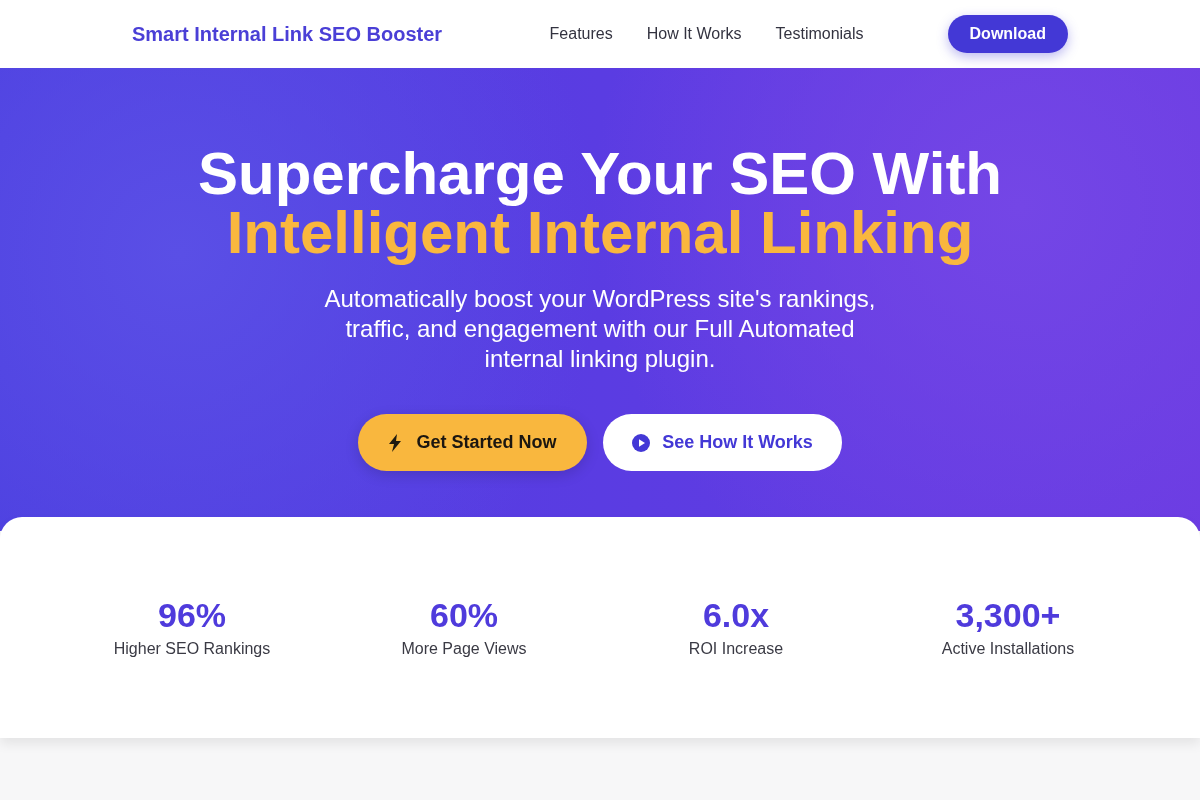  Describe the element at coordinates (1008, 649) in the screenshot. I see `stat-label: Active Installations` at that location.